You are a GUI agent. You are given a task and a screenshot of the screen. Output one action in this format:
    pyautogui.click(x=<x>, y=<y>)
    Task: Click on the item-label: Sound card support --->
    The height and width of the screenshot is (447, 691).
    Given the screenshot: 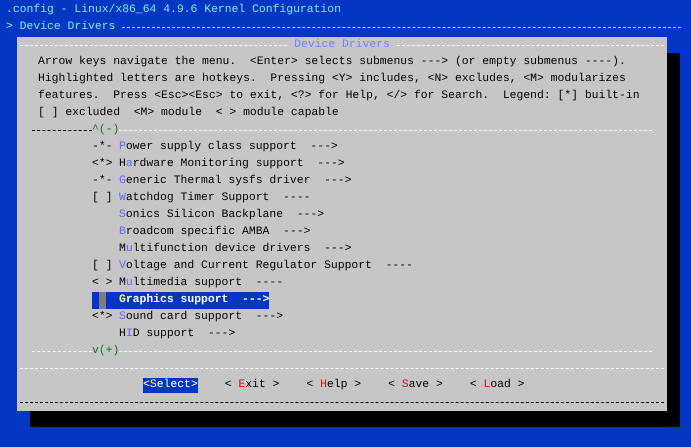 What is the action you would take?
    pyautogui.click(x=201, y=317)
    